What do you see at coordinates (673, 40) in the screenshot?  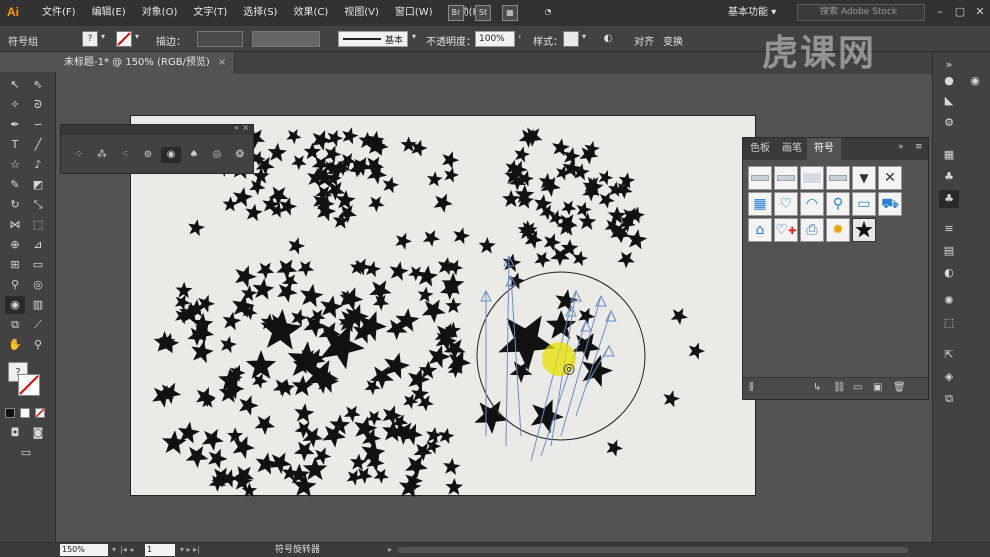 I see `transform-button: 变换` at bounding box center [673, 40].